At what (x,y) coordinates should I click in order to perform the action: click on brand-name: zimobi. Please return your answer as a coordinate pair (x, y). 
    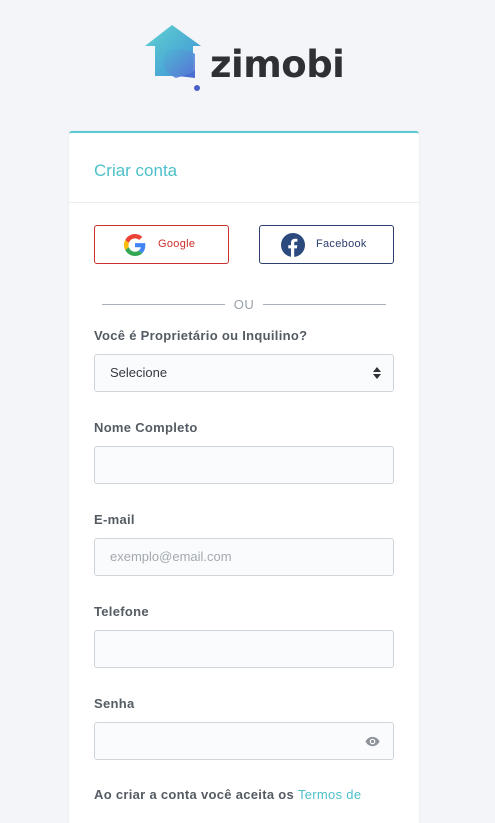
    Looking at the image, I should click on (277, 64).